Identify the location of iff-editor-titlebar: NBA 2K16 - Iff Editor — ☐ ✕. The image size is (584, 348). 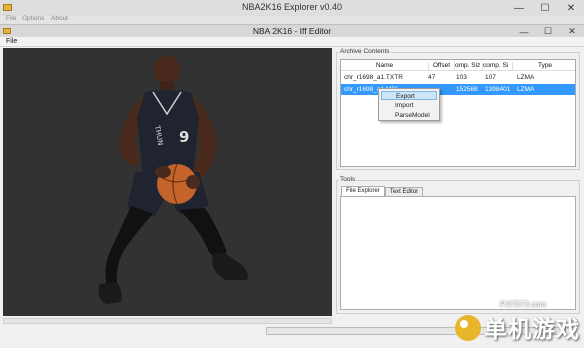
(292, 30).